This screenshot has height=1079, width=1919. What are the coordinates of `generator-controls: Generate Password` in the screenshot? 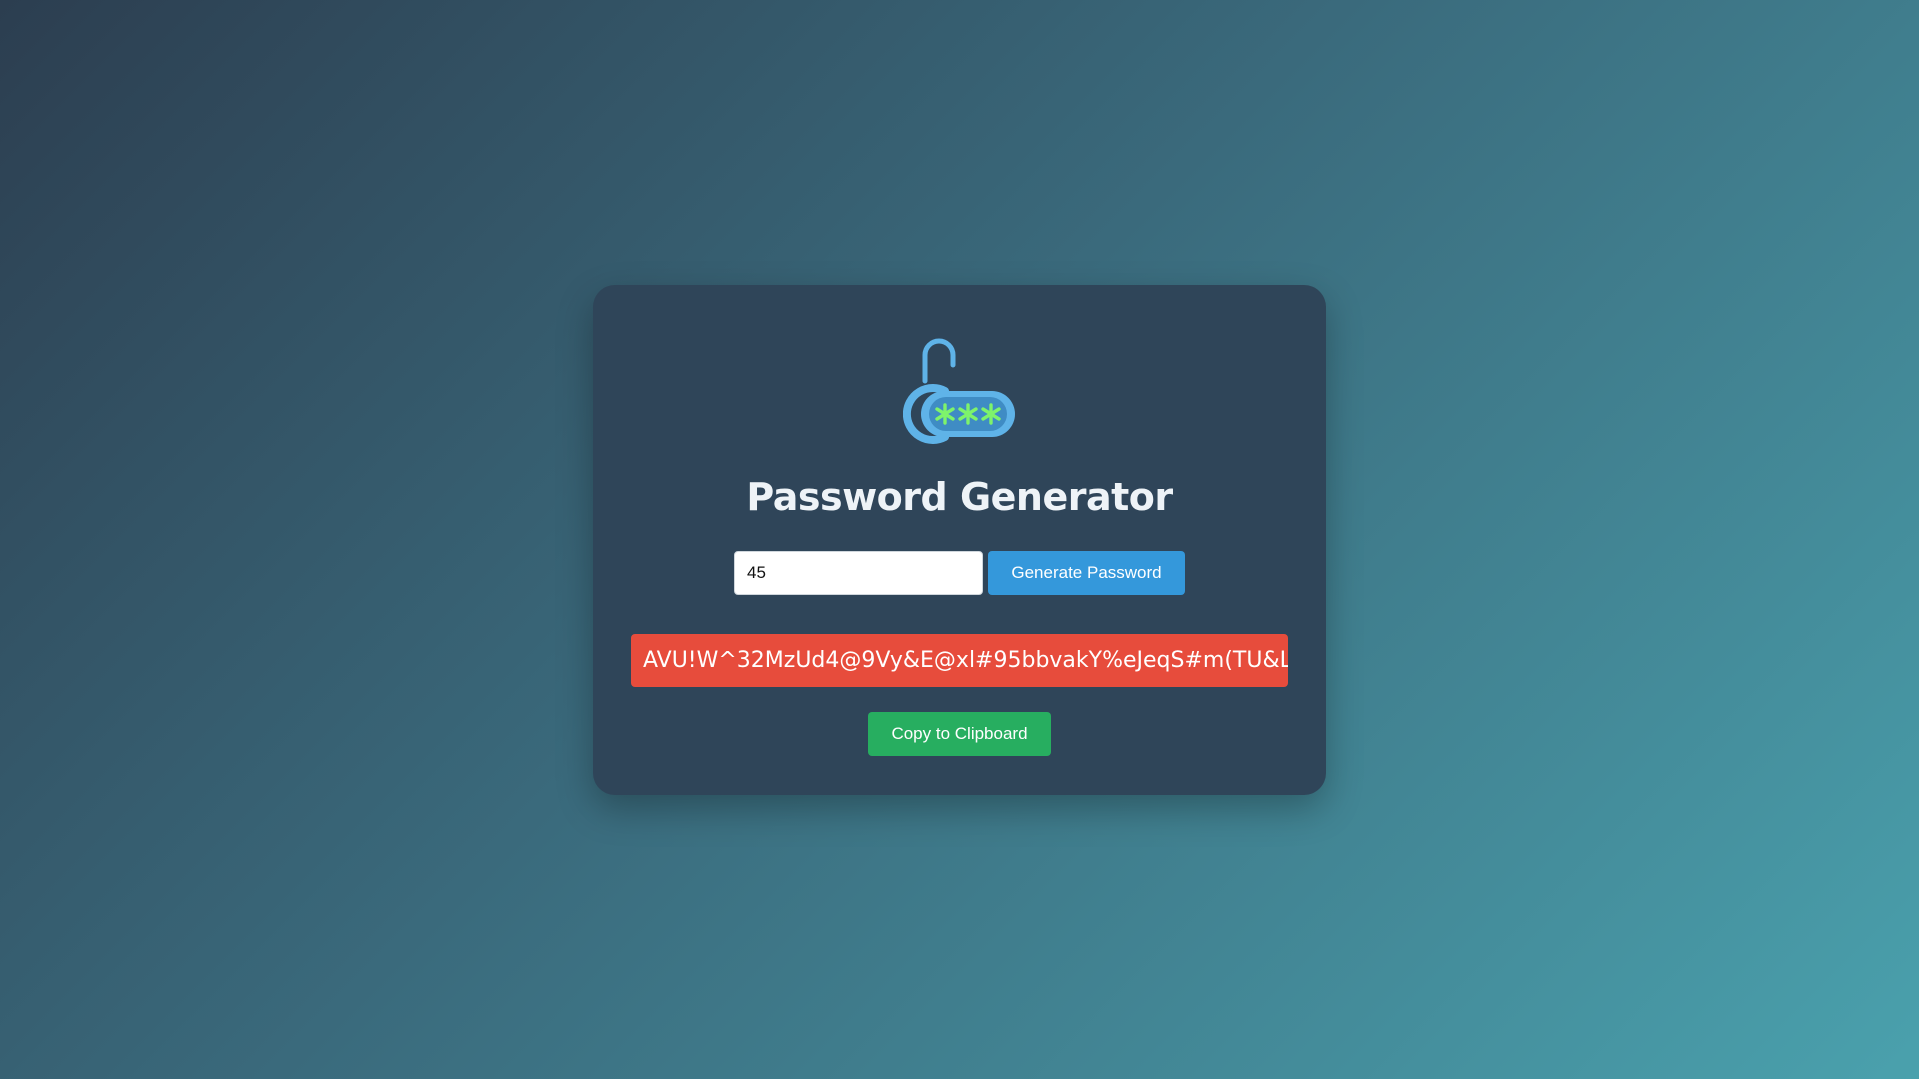 It's located at (959, 574).